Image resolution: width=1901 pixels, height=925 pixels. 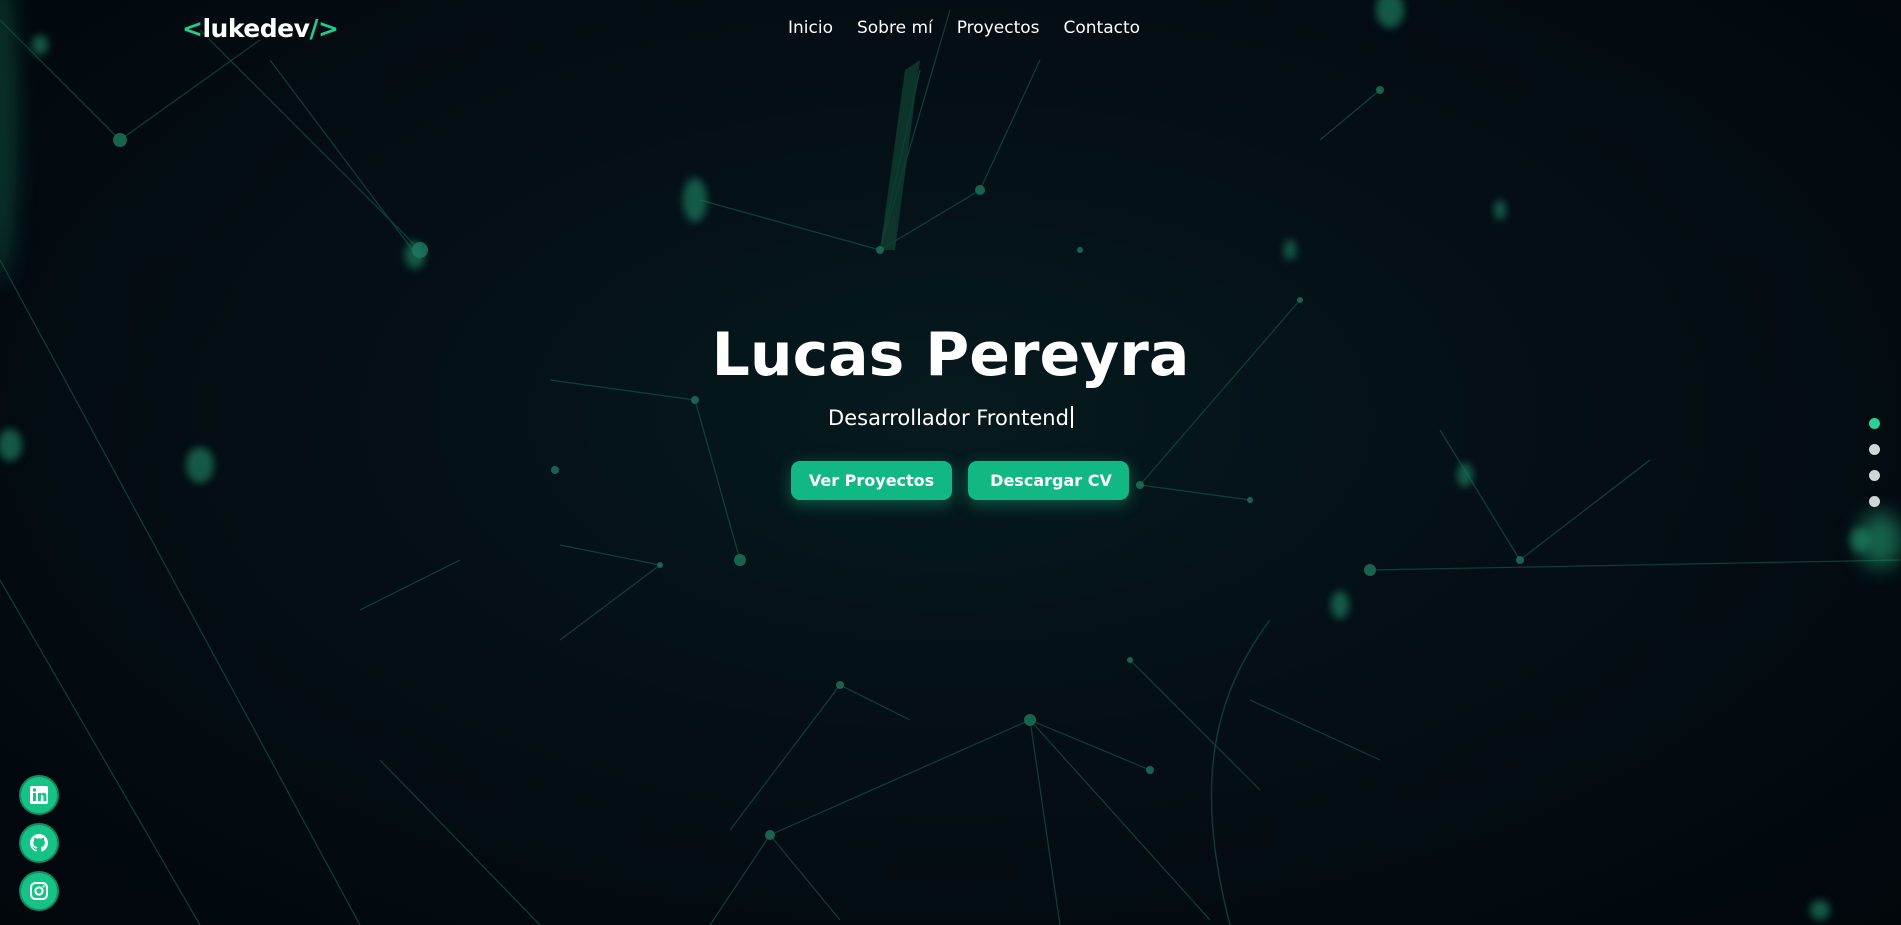 What do you see at coordinates (950, 355) in the screenshot?
I see `hero-title: Lucas Pereyra` at bounding box center [950, 355].